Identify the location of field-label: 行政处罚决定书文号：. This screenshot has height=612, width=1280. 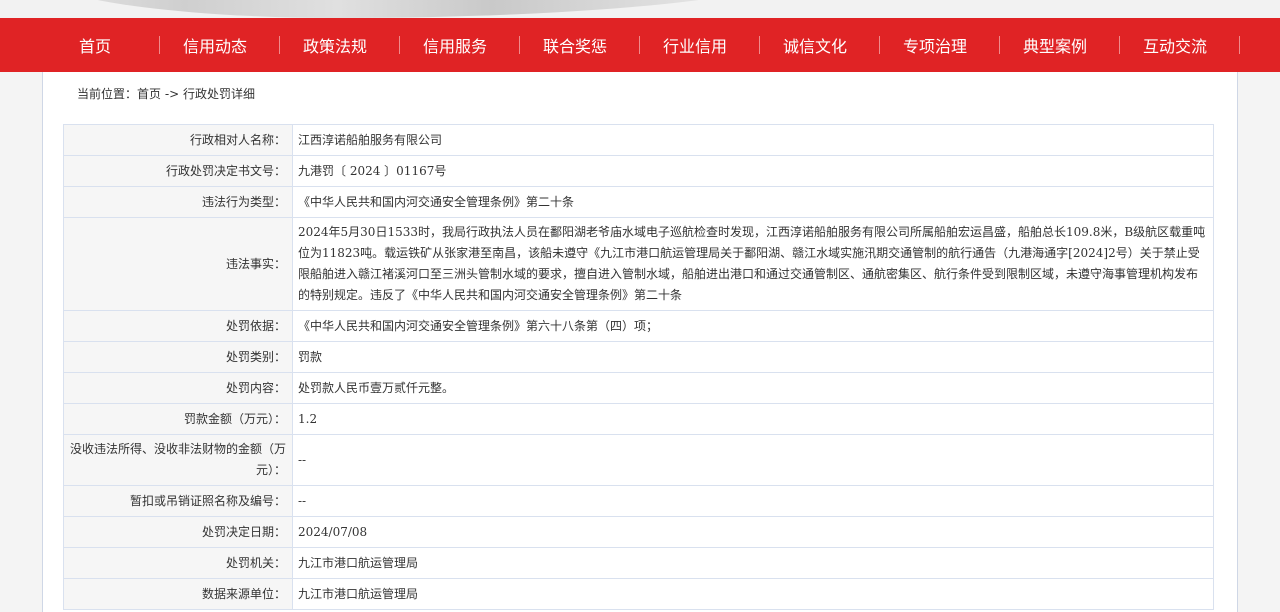
(178, 171).